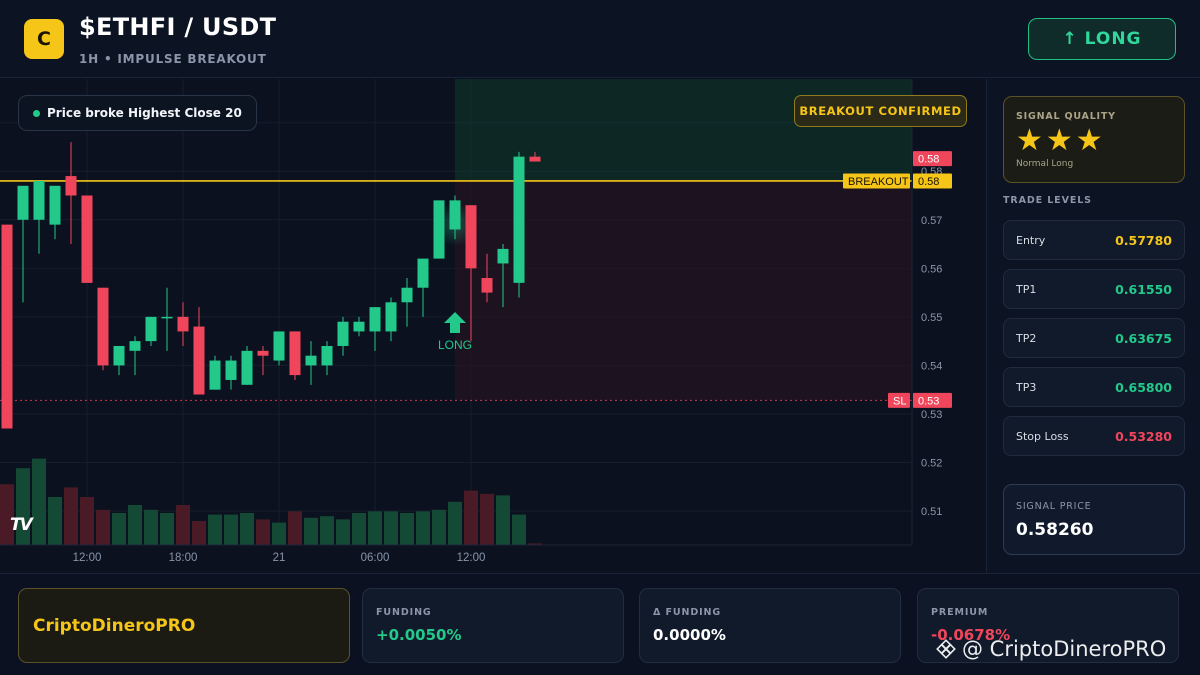 The width and height of the screenshot is (1200, 675). Describe the element at coordinates (878, 182) in the screenshot. I see `breakout-label-tag: BREAKOUT` at that location.